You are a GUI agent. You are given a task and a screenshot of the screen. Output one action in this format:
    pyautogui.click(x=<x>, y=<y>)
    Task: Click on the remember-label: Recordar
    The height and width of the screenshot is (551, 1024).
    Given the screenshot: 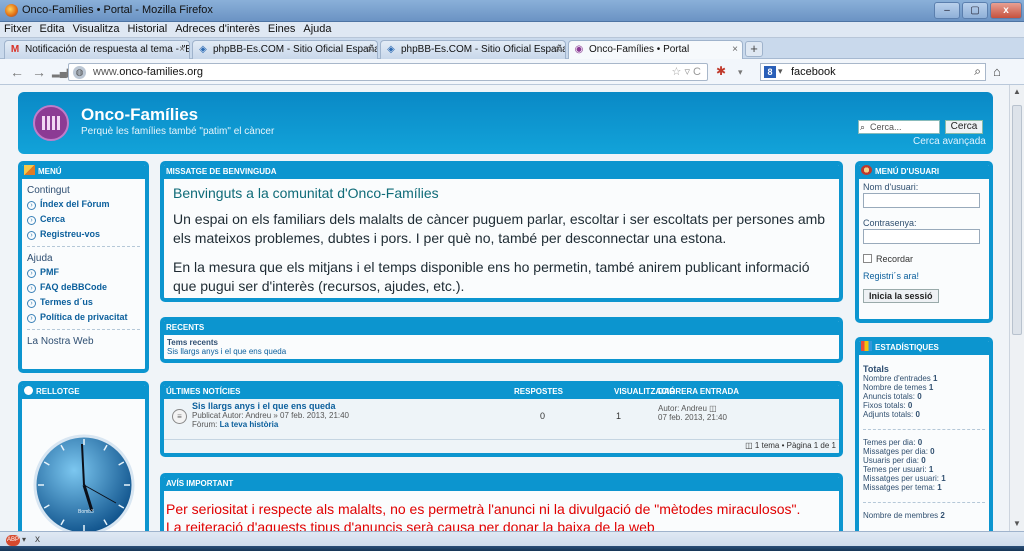 What is the action you would take?
    pyautogui.click(x=895, y=259)
    